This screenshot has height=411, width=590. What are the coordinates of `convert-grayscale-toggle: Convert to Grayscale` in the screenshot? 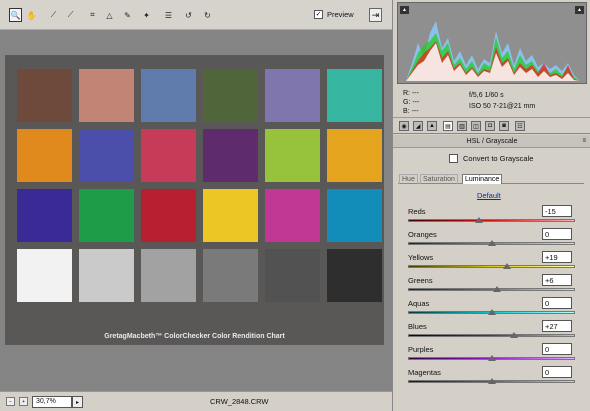 It's located at (491, 158).